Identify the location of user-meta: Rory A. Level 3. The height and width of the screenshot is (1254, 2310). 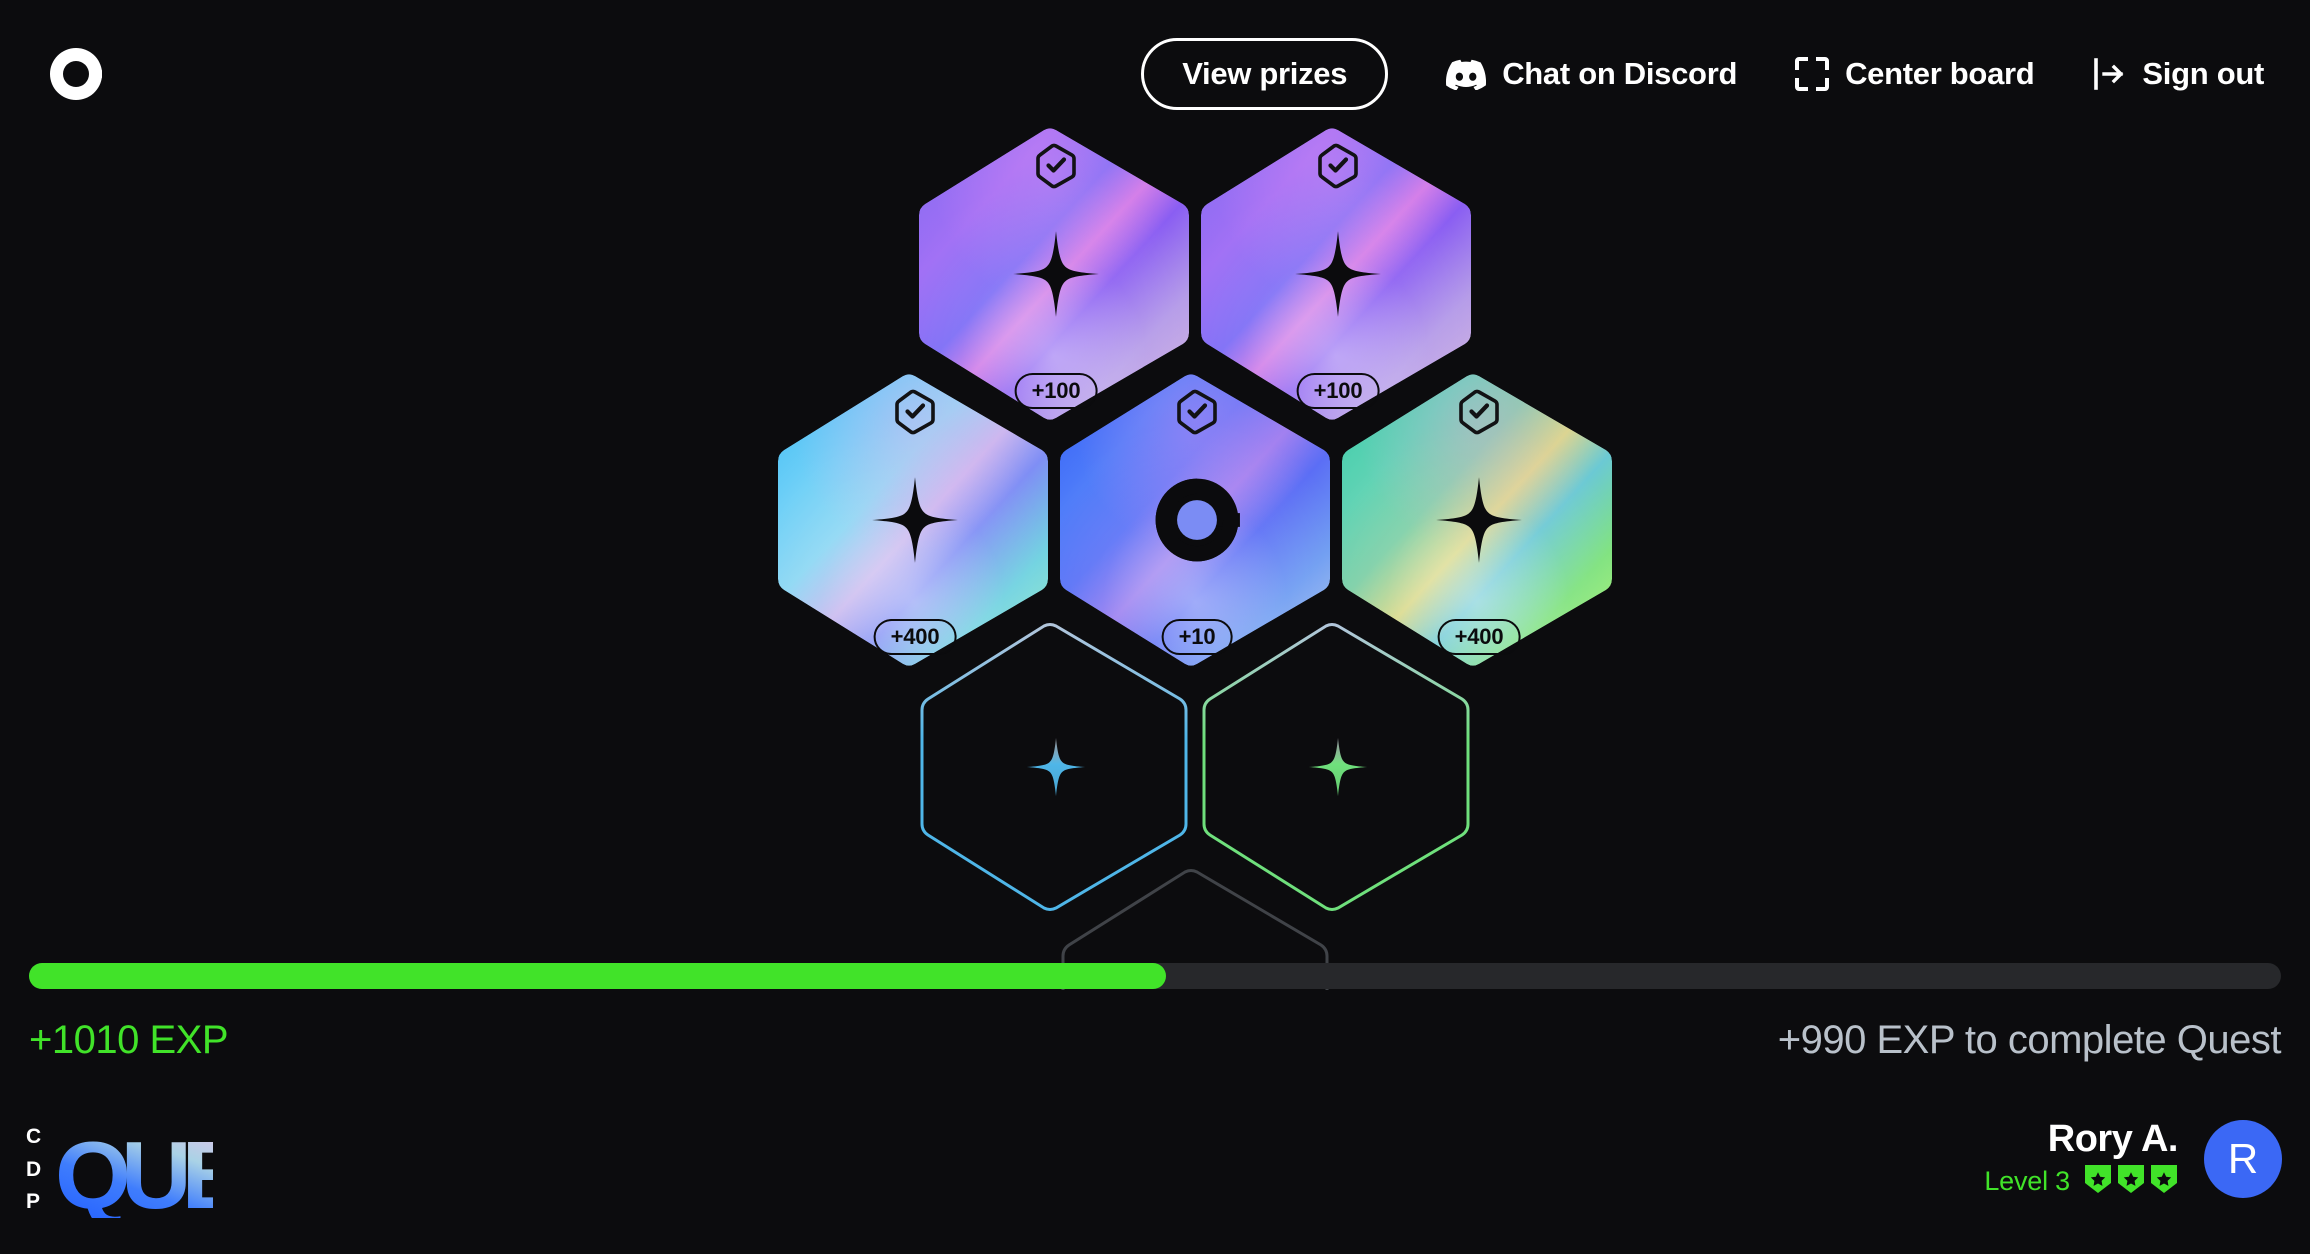
(2081, 1158).